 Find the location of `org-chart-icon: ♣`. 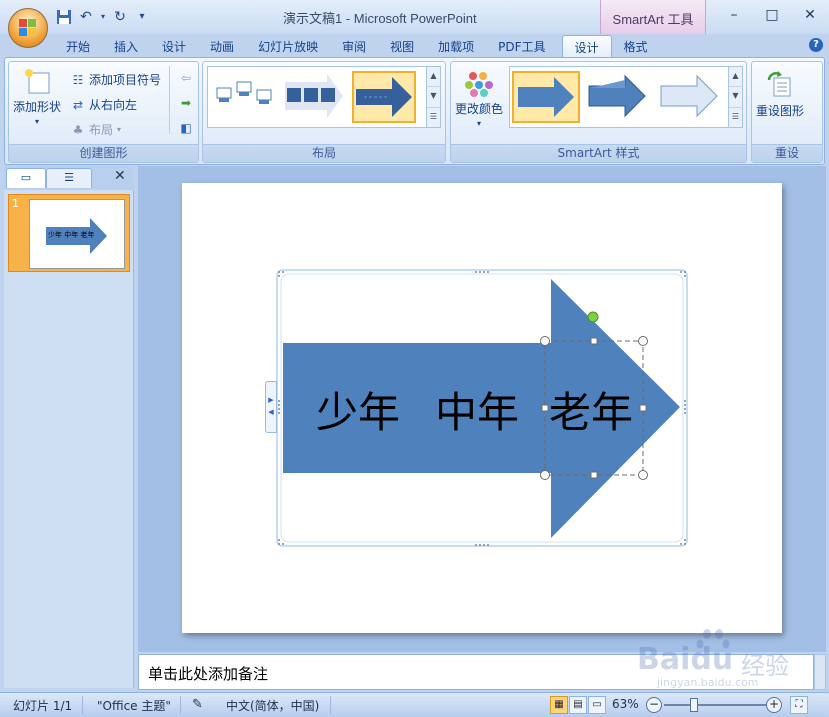

org-chart-icon: ♣ is located at coordinates (78, 129).